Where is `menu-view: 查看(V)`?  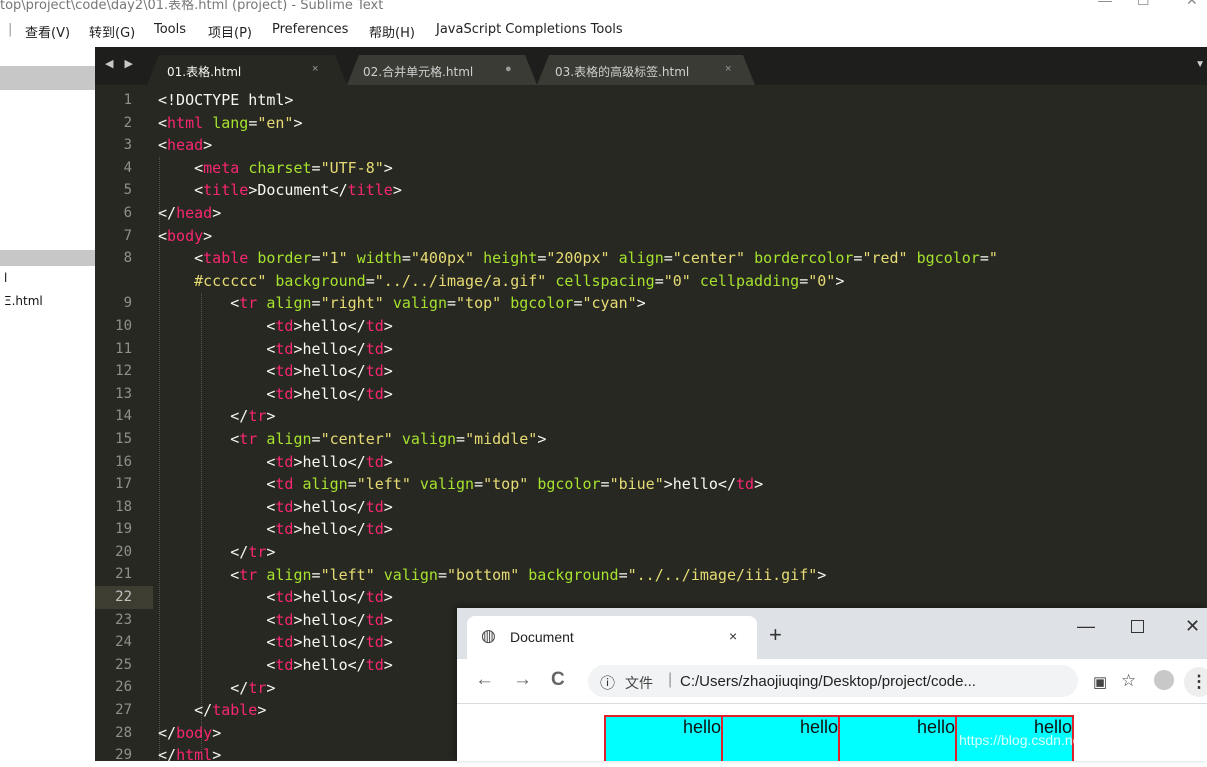 menu-view: 查看(V) is located at coordinates (47, 31).